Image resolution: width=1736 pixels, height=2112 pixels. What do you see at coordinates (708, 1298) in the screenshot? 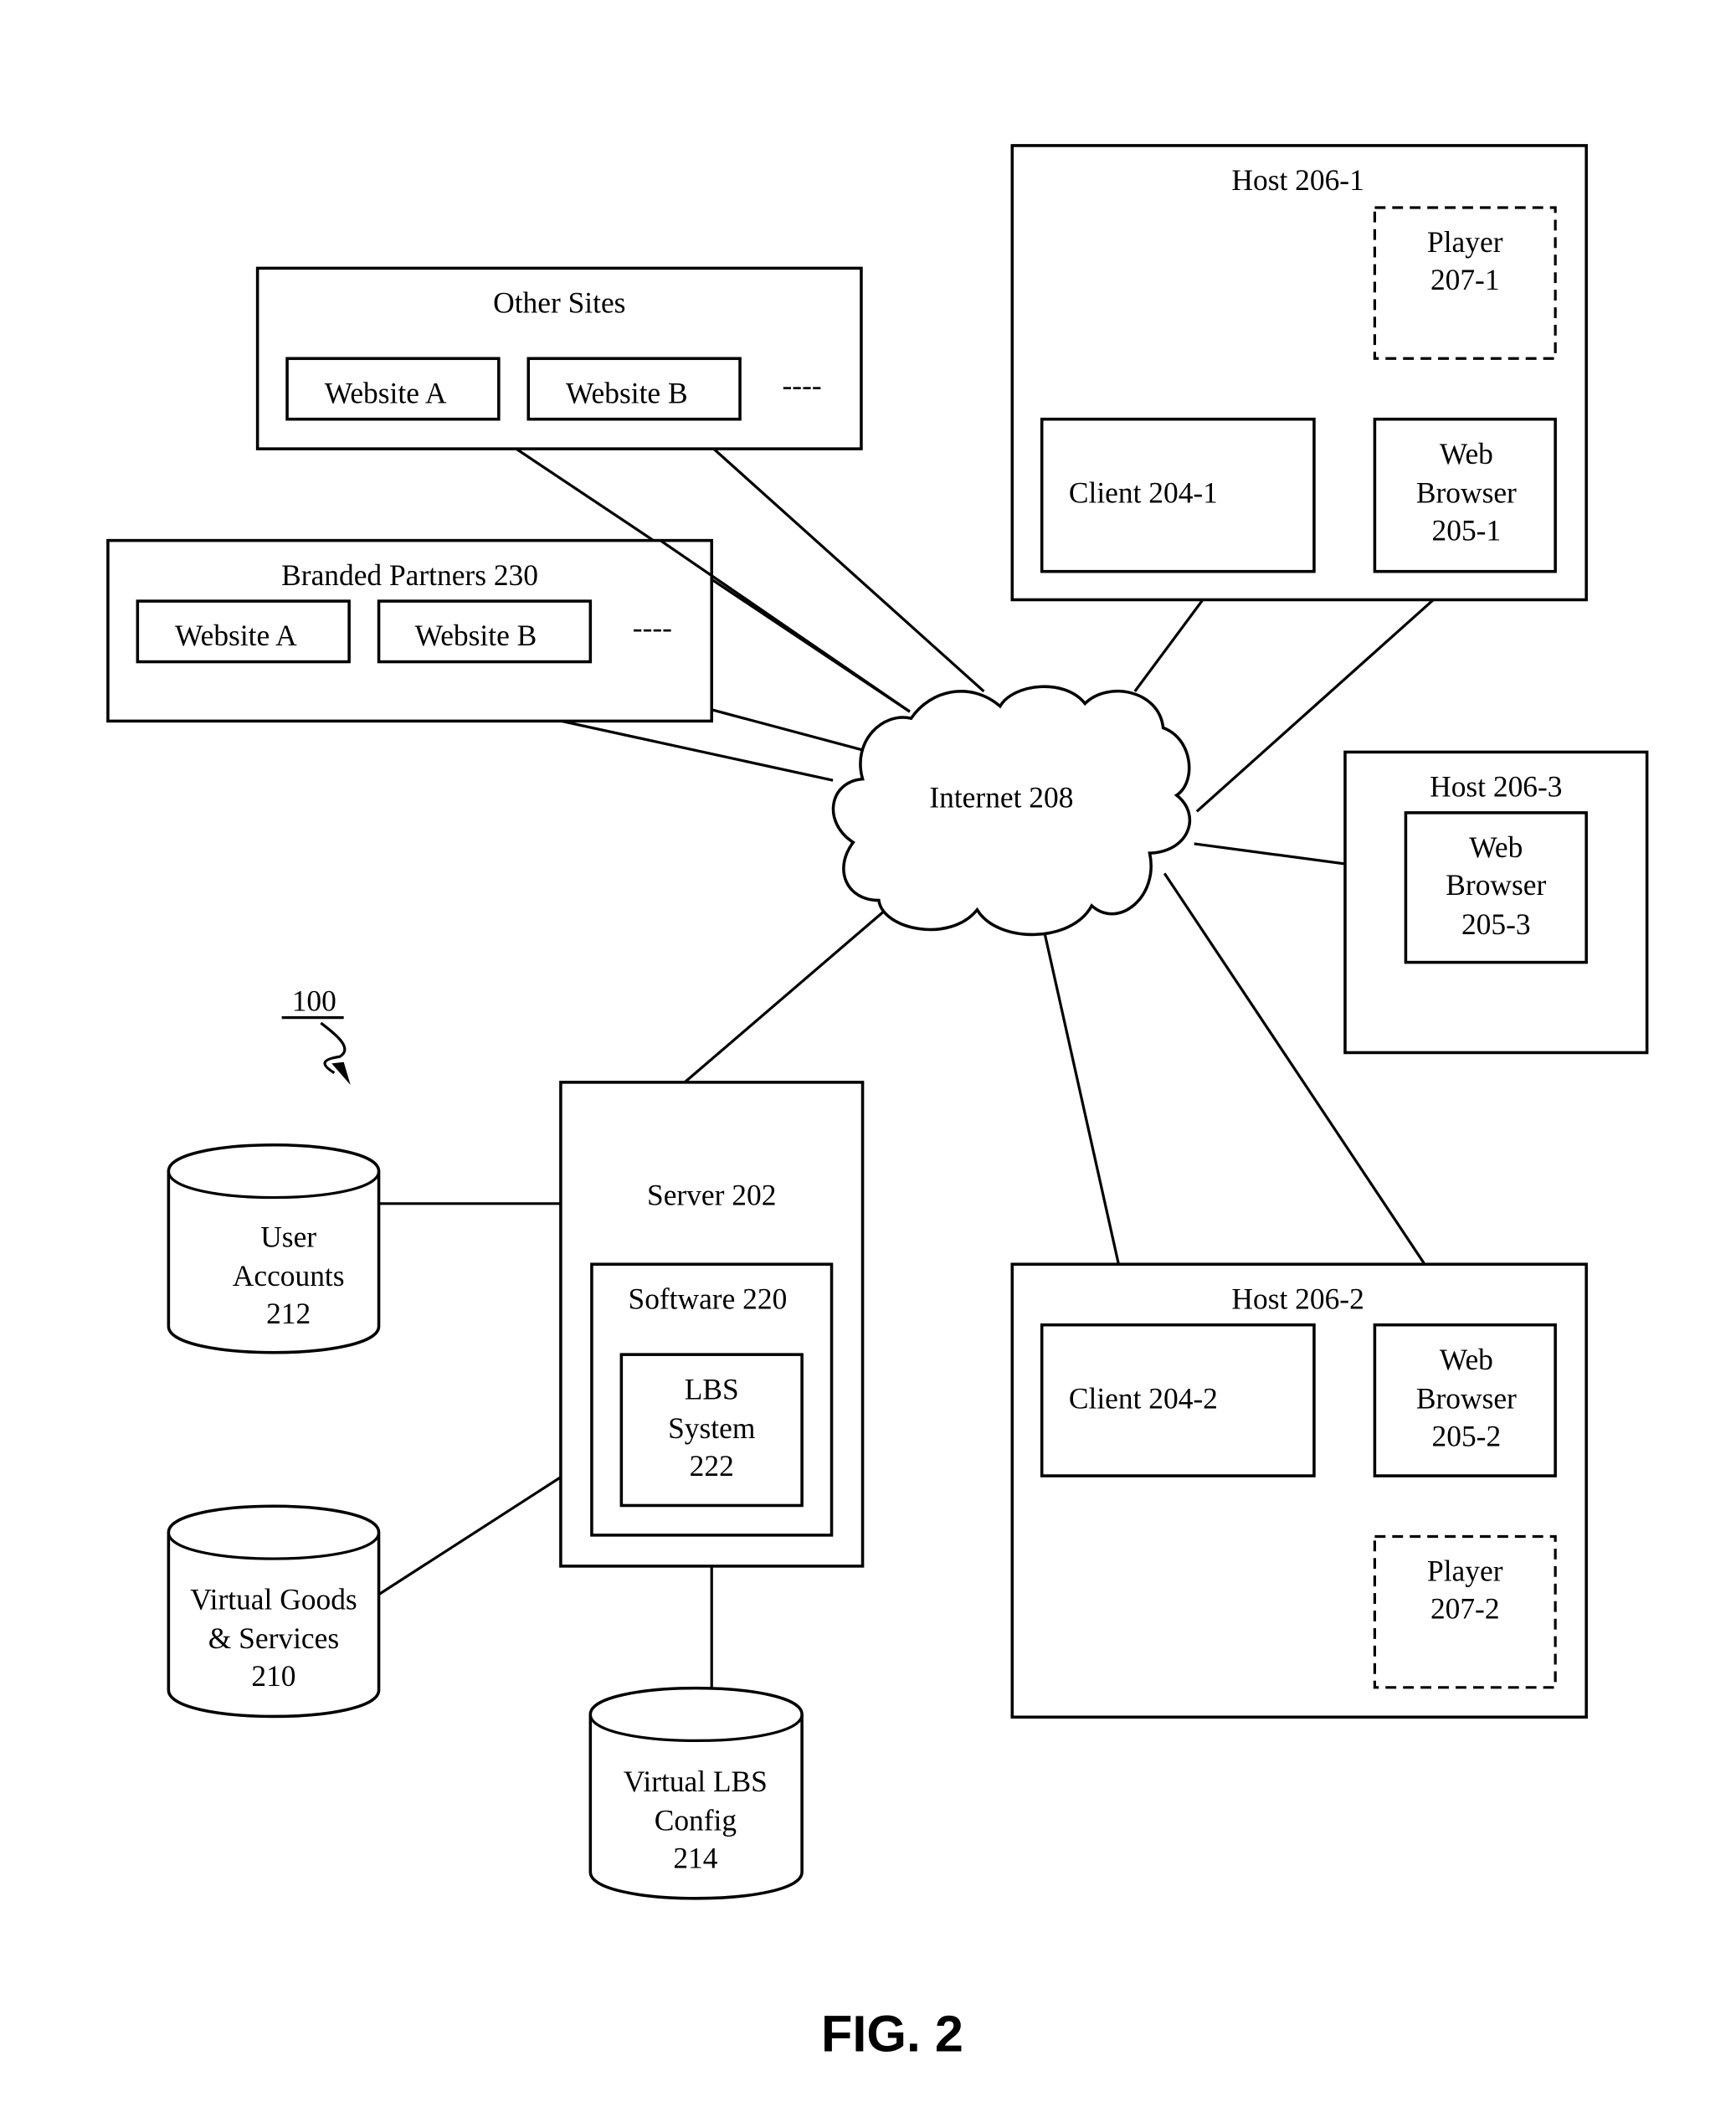
I see `software-220-label: Software 220` at bounding box center [708, 1298].